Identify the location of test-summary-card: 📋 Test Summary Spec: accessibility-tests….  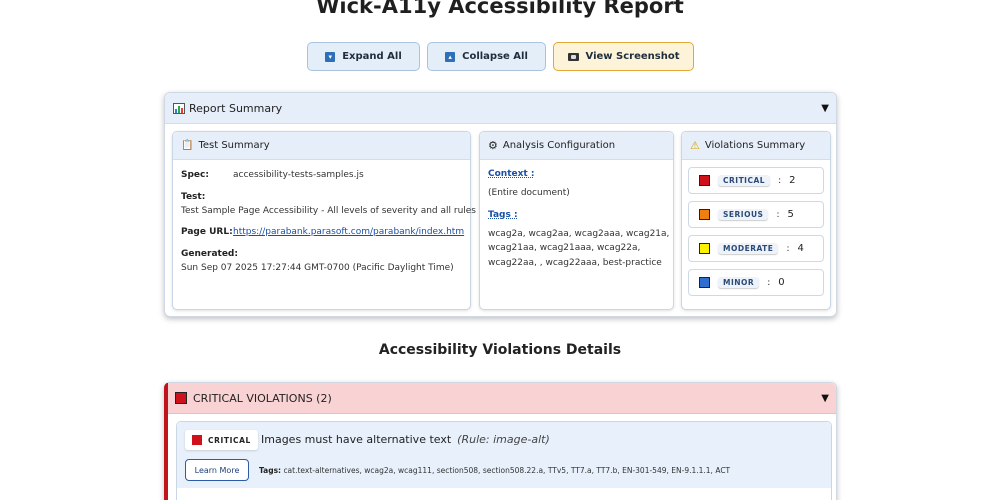
(324, 220).